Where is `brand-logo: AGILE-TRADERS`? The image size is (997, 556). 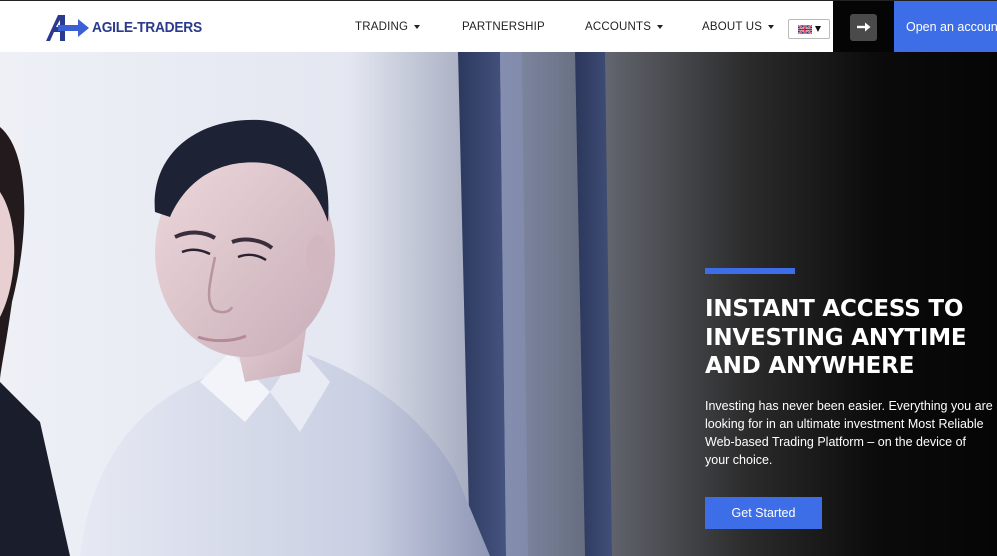 brand-logo: AGILE-TRADERS is located at coordinates (127, 27).